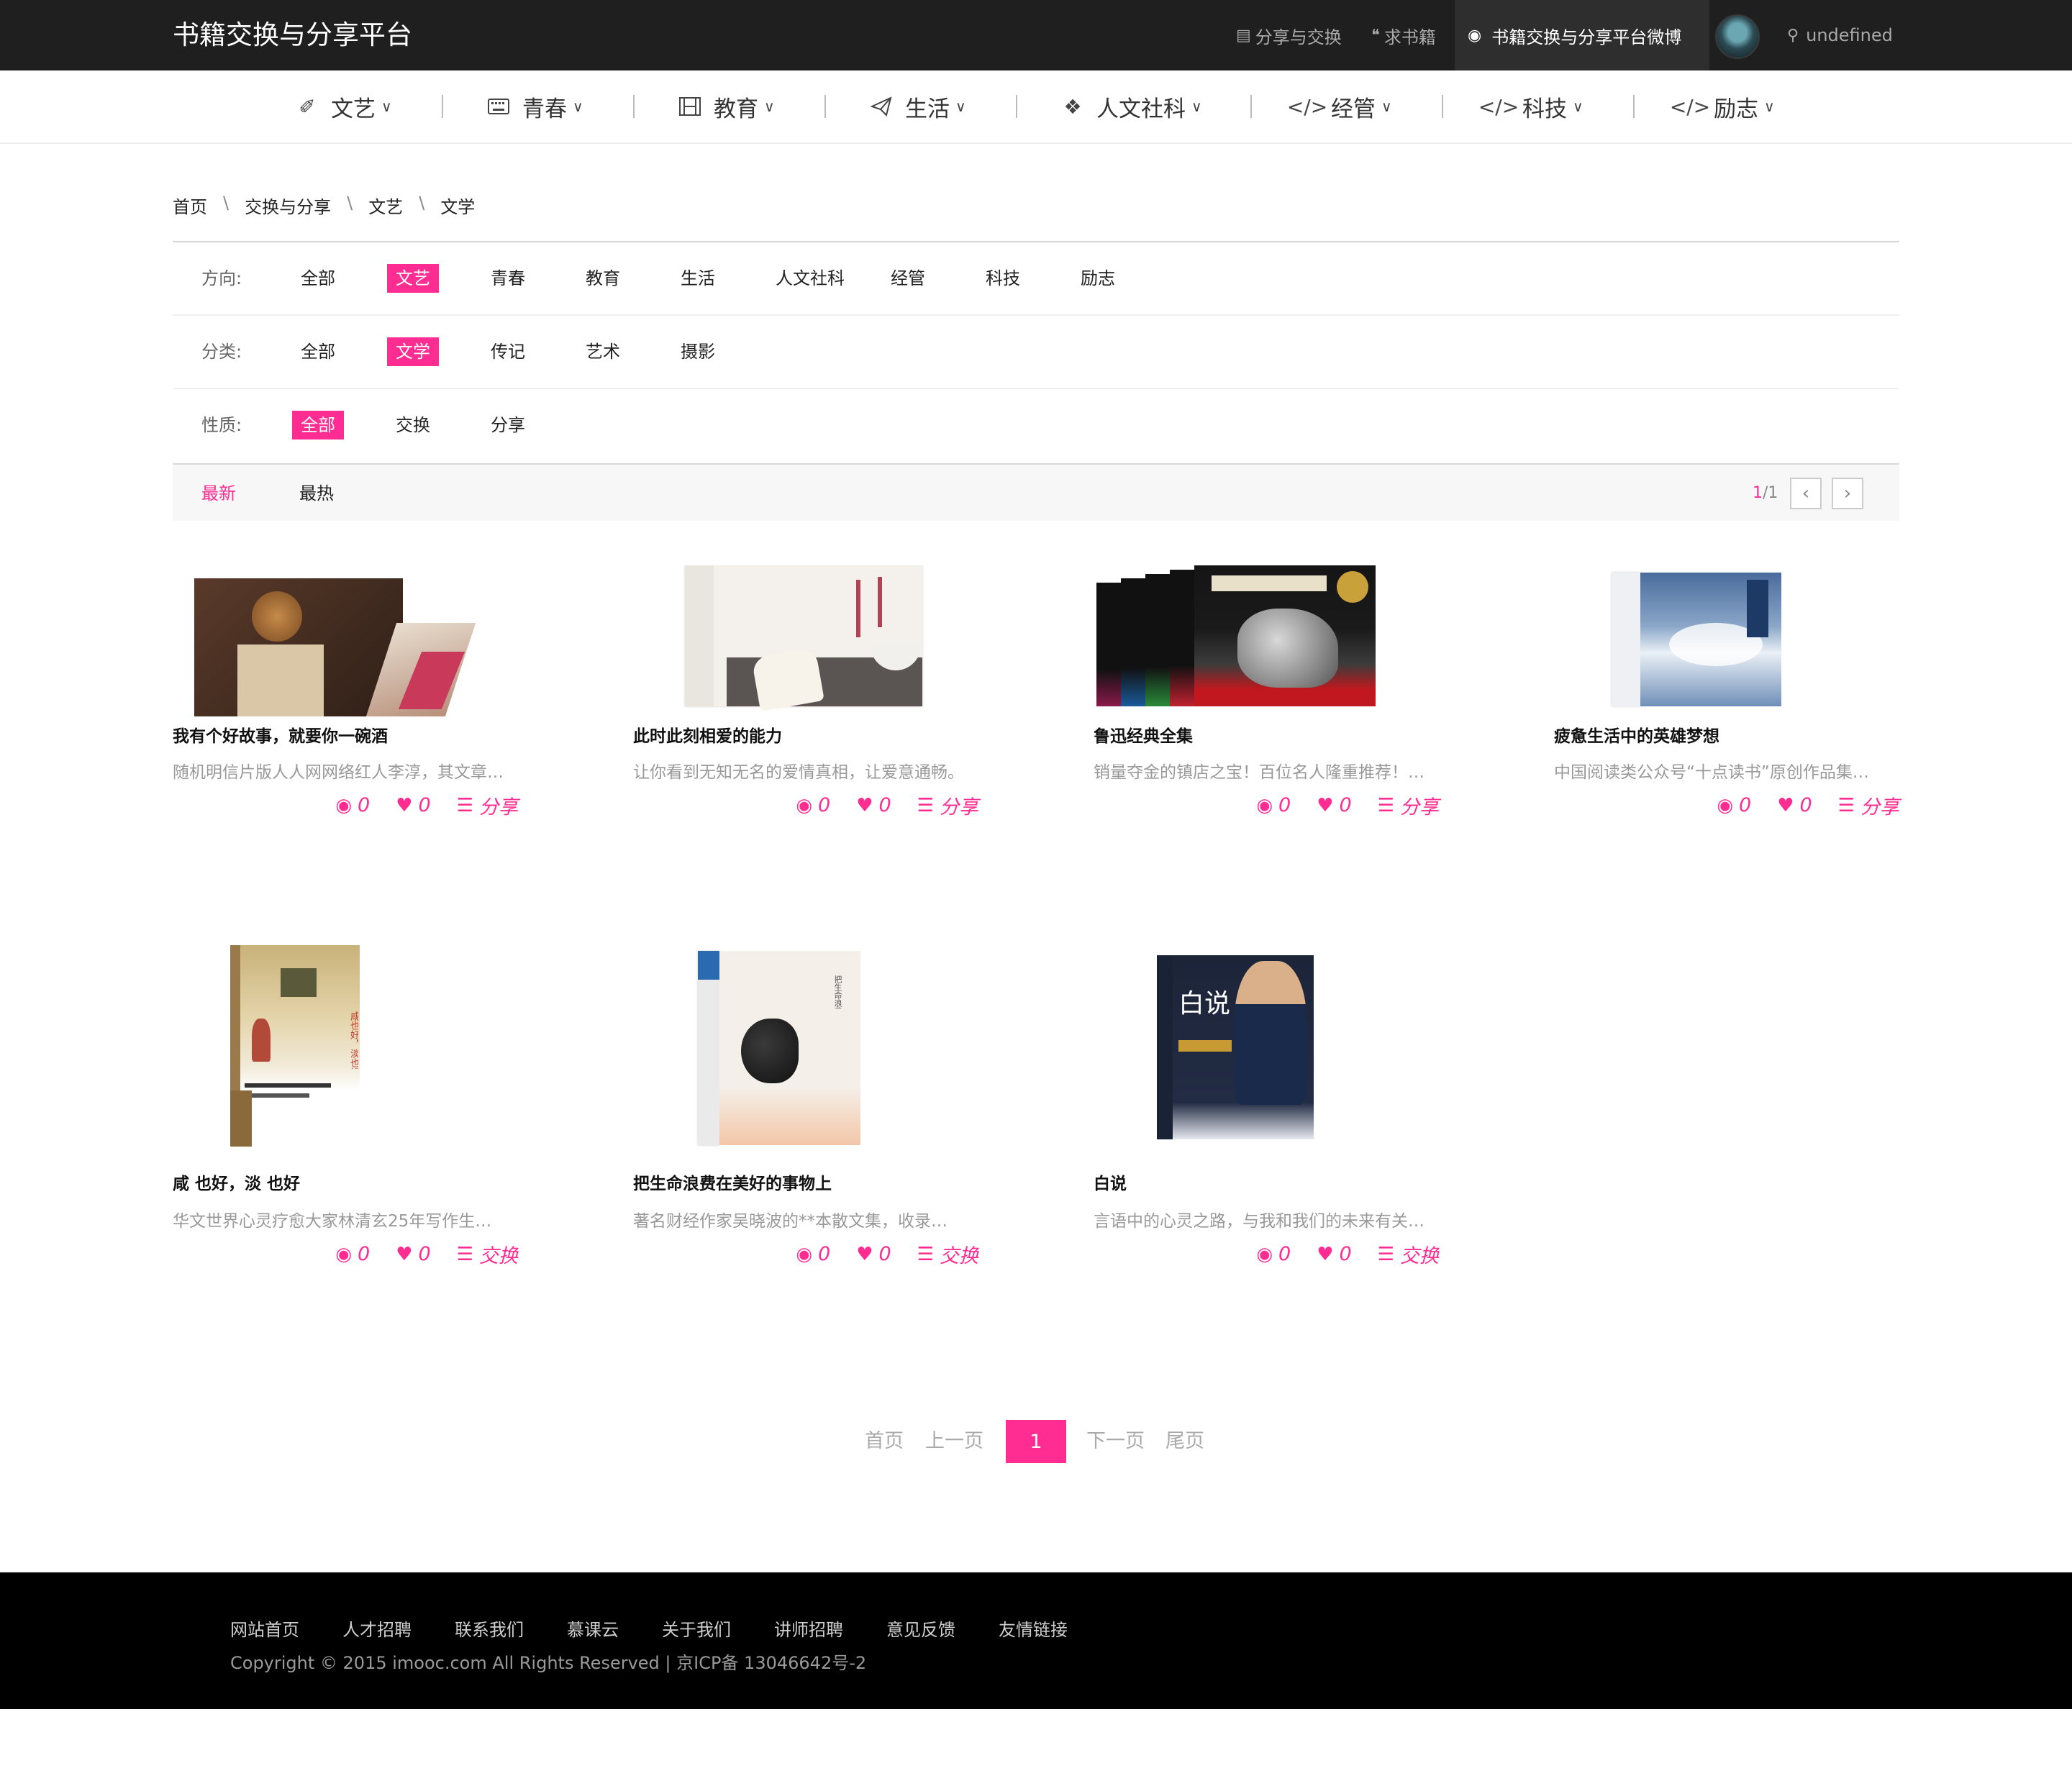  Describe the element at coordinates (603, 278) in the screenshot. I see `filter-option: 教育` at that location.